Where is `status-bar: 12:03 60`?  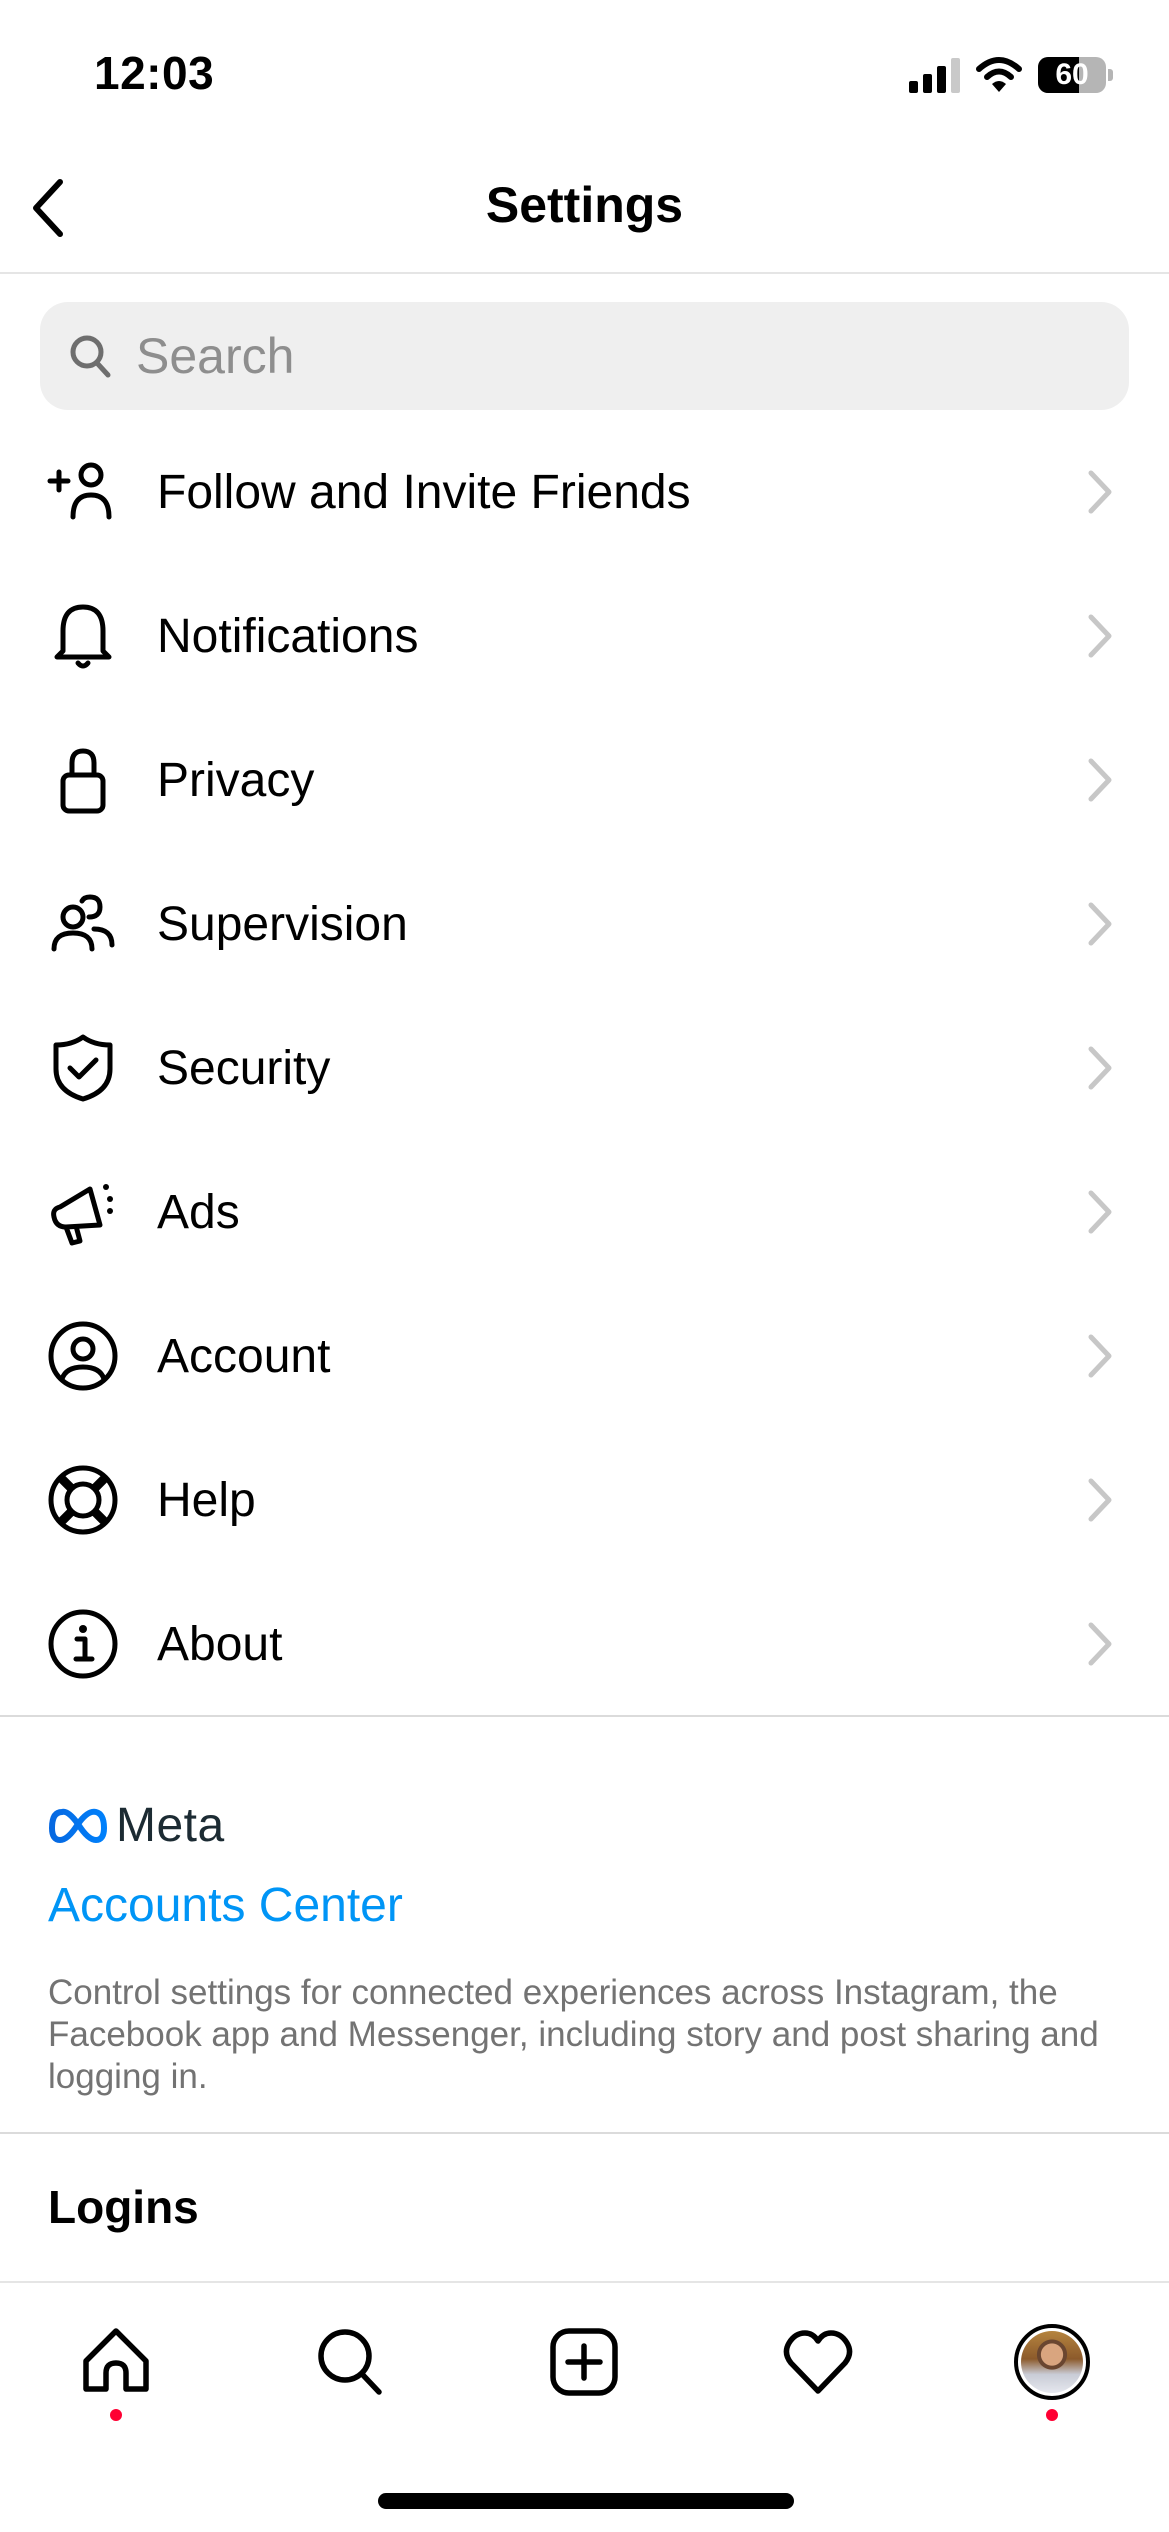 status-bar: 12:03 60 is located at coordinates (584, 75).